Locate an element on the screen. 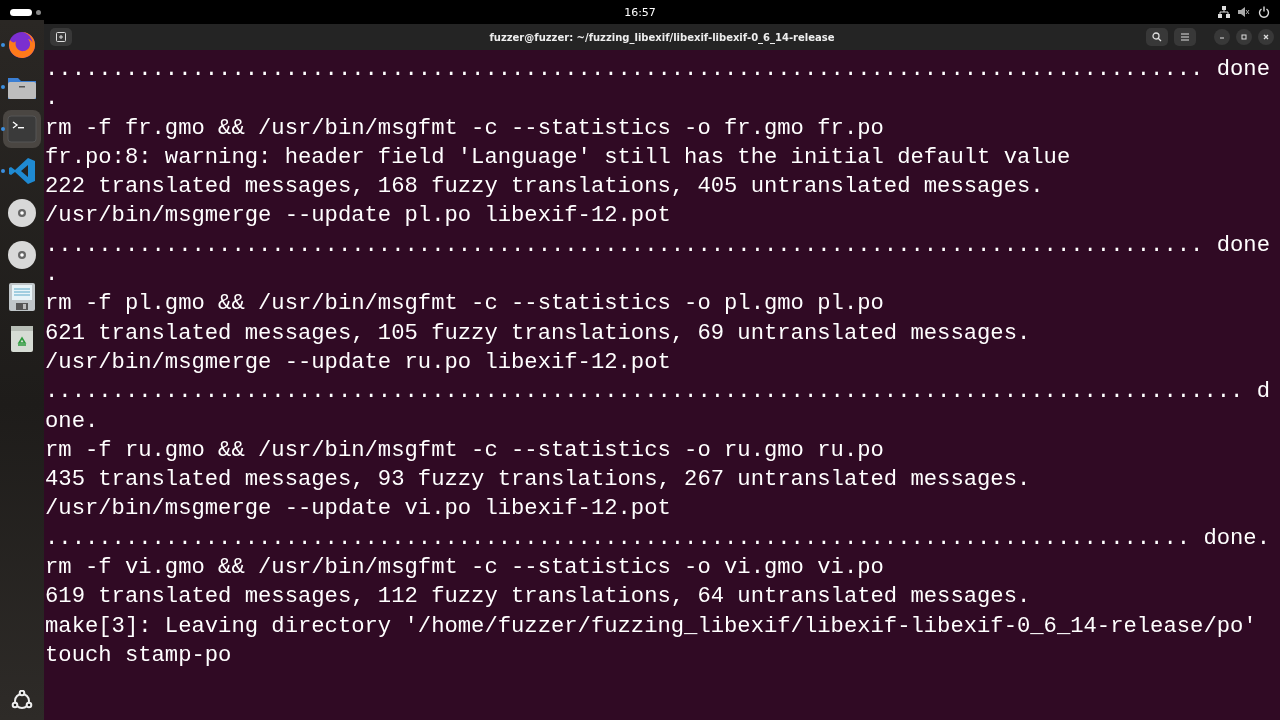 This screenshot has height=720, width=1280. terminal-line: ...................................................................................... done. is located at coordinates (658, 538).